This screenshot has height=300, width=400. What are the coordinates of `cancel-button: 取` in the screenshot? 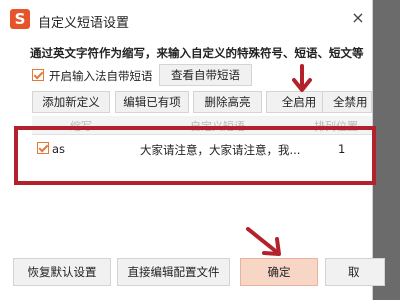 It's located at (355, 272).